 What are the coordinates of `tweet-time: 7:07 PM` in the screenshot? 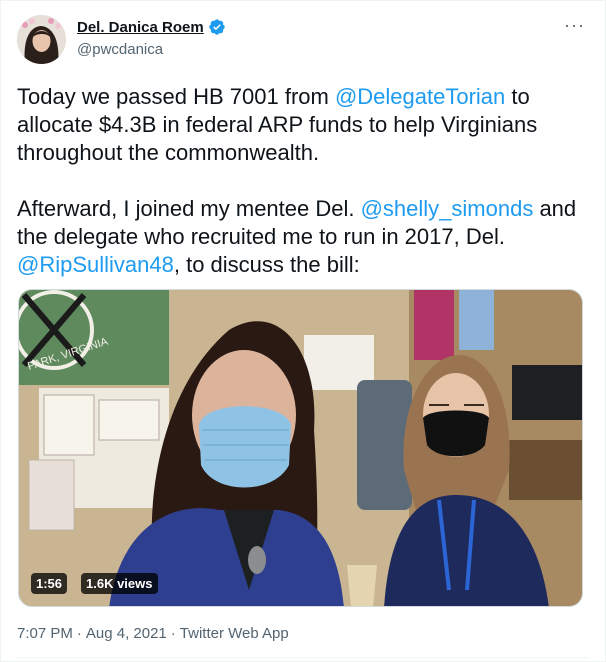 It's located at (45, 633).